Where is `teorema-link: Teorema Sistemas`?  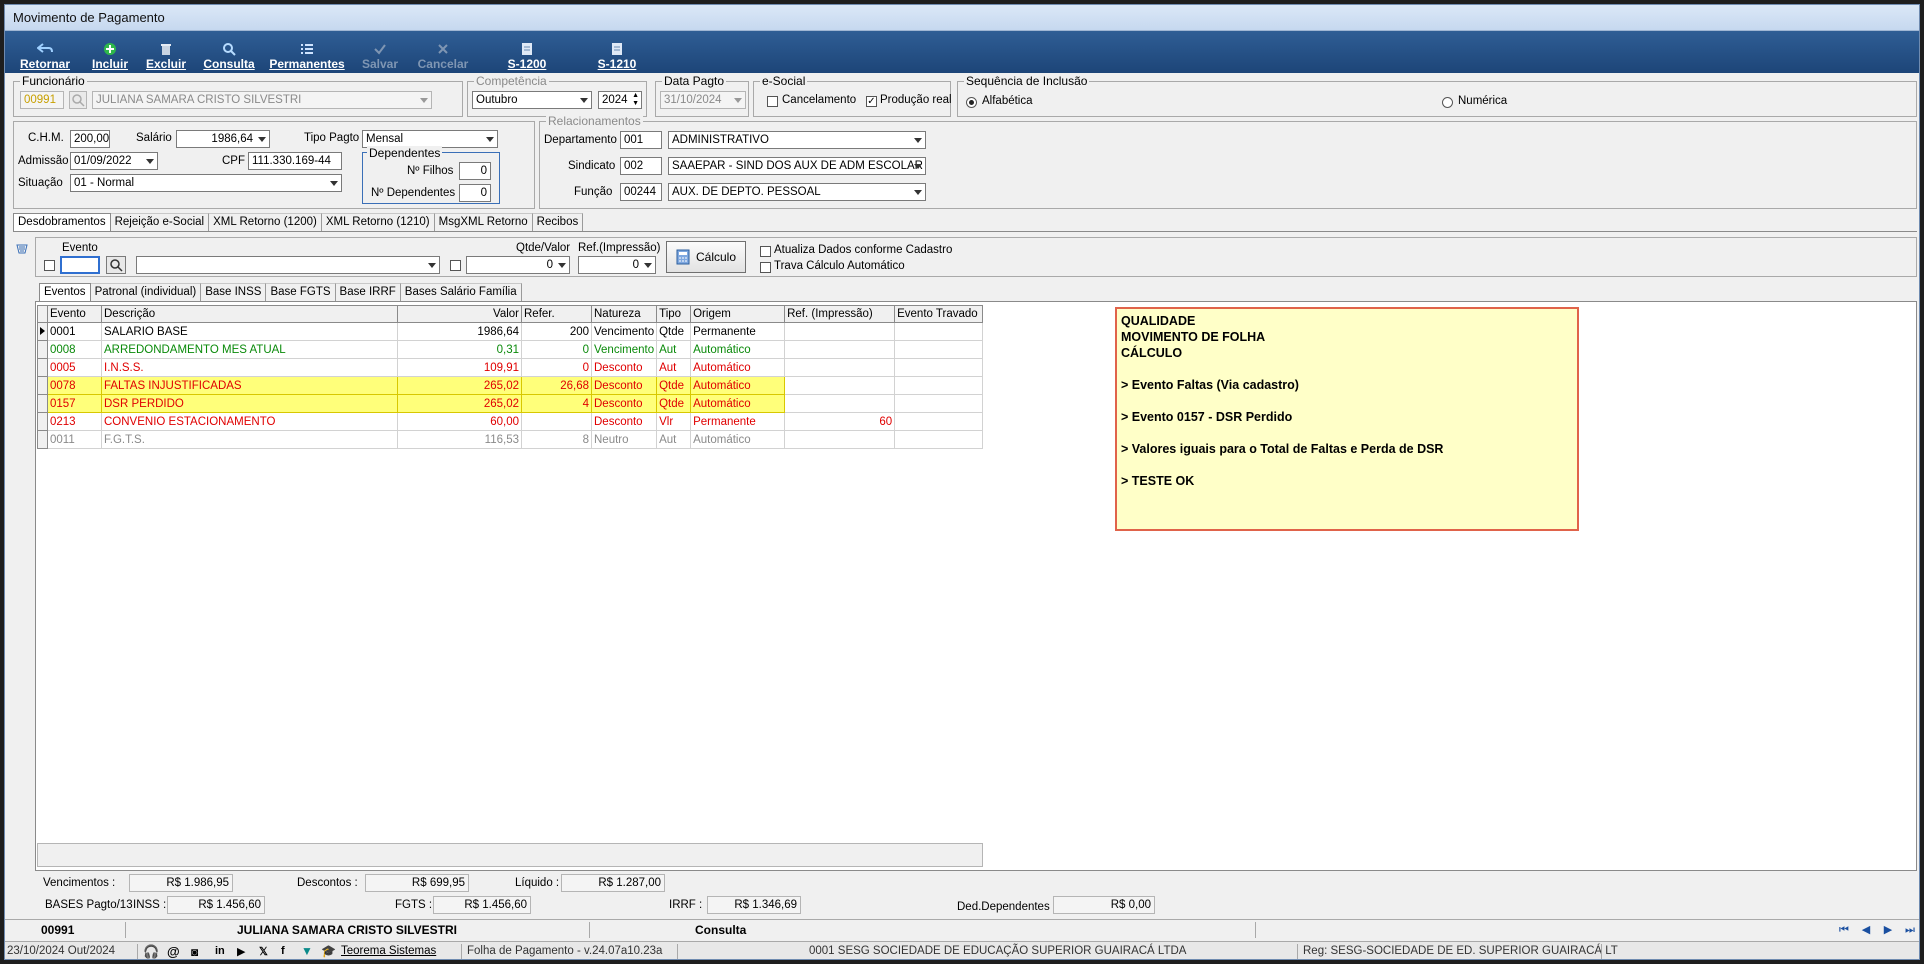 teorema-link: Teorema Sistemas is located at coordinates (388, 951).